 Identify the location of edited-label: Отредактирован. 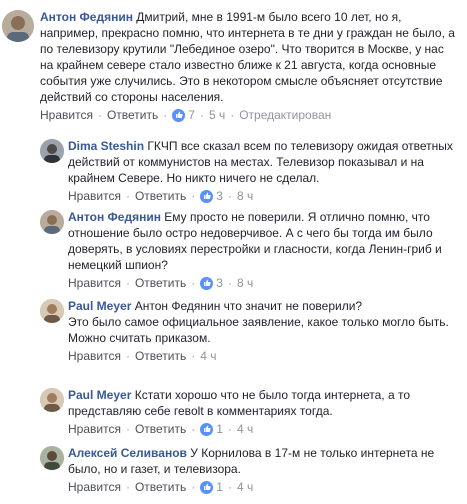
(285, 115).